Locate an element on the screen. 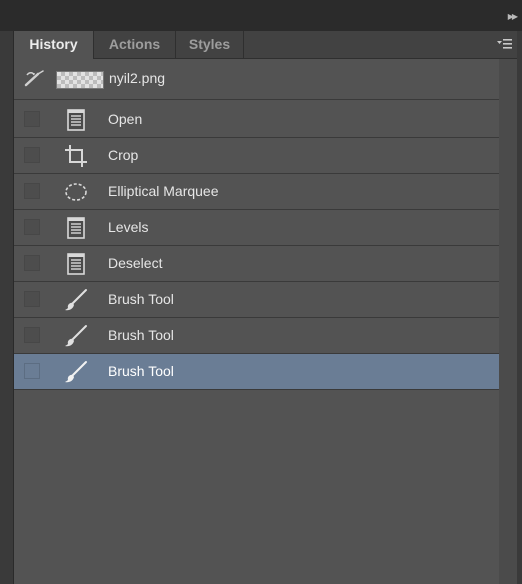  tab-actions: Actions is located at coordinates (135, 44).